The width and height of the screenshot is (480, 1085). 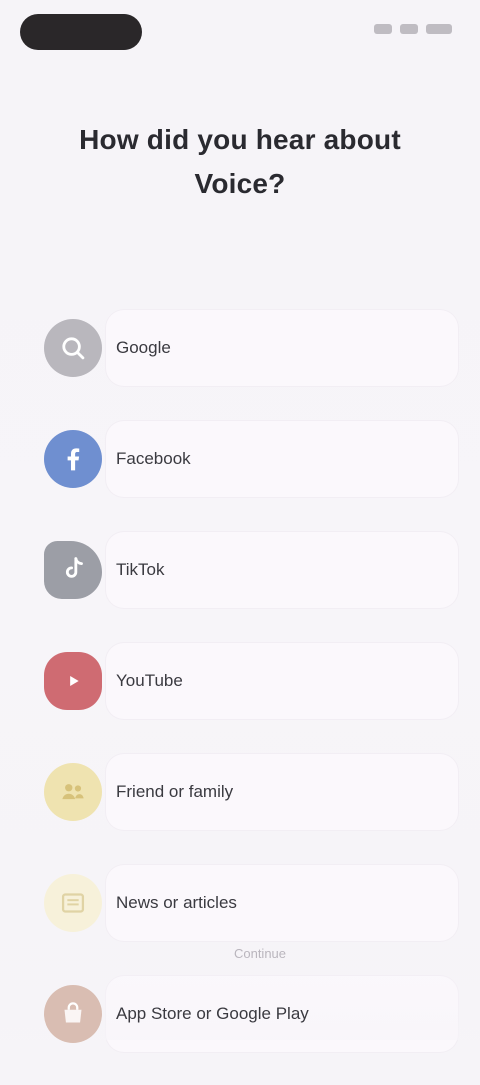 I want to click on dynamic-island, so click(x=81, y=32).